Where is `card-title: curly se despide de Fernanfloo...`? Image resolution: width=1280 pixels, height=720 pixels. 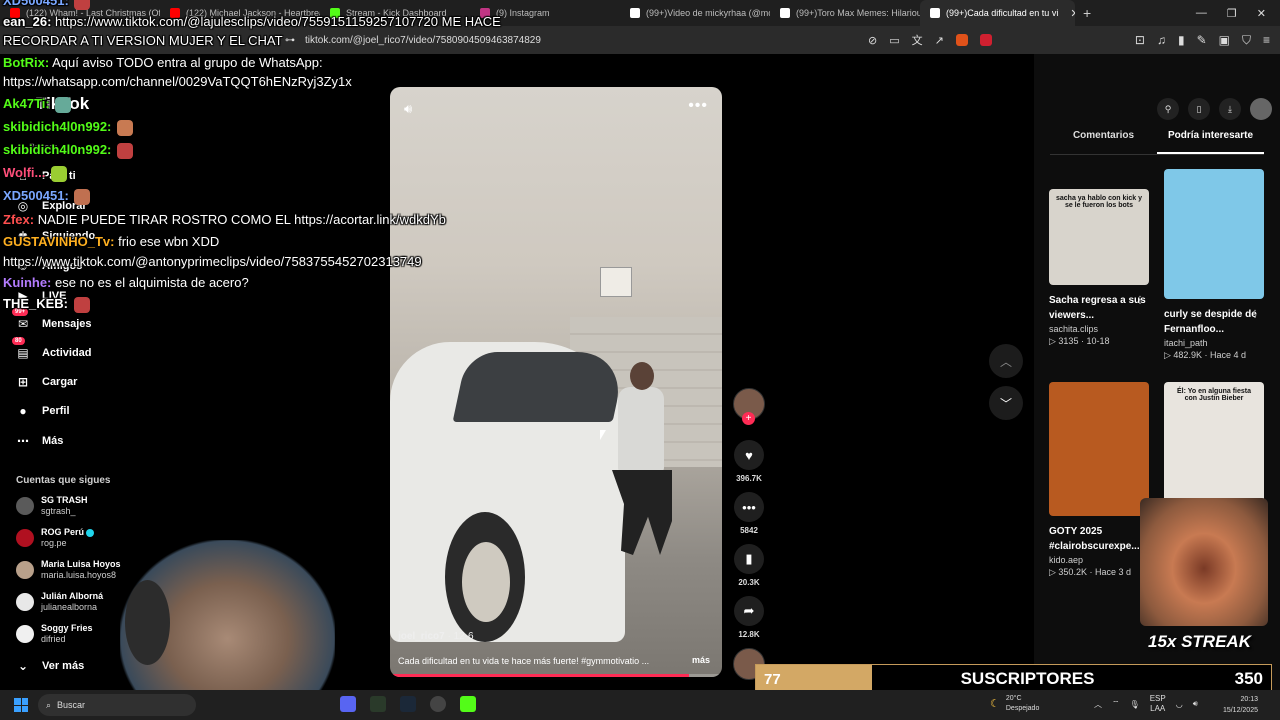
card-title: curly se despide de Fernanfloo... is located at coordinates (1214, 322).